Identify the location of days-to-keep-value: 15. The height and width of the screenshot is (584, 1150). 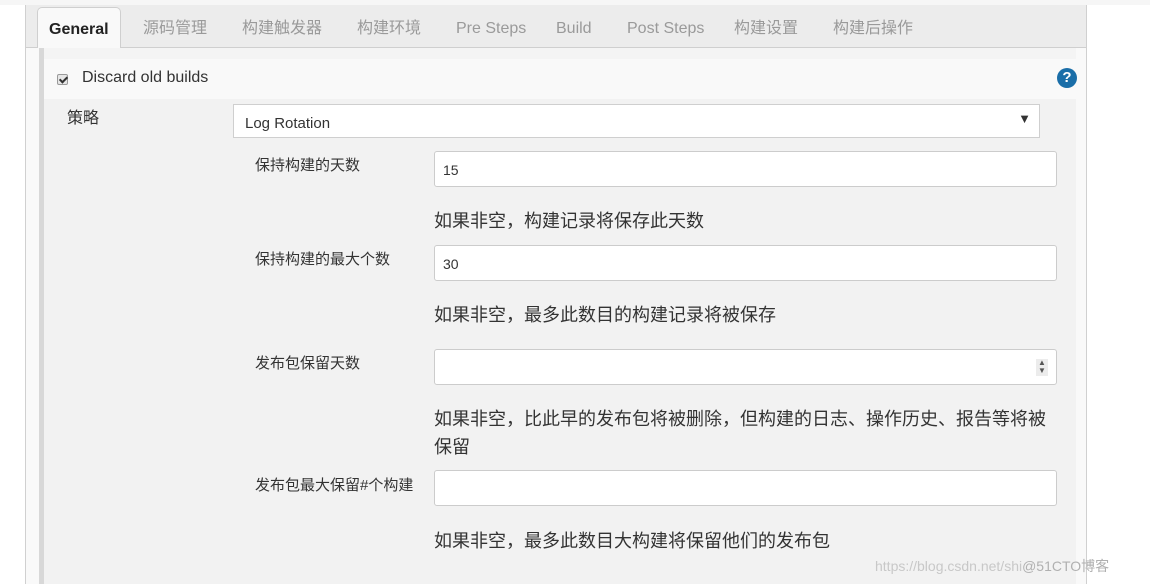
(451, 170).